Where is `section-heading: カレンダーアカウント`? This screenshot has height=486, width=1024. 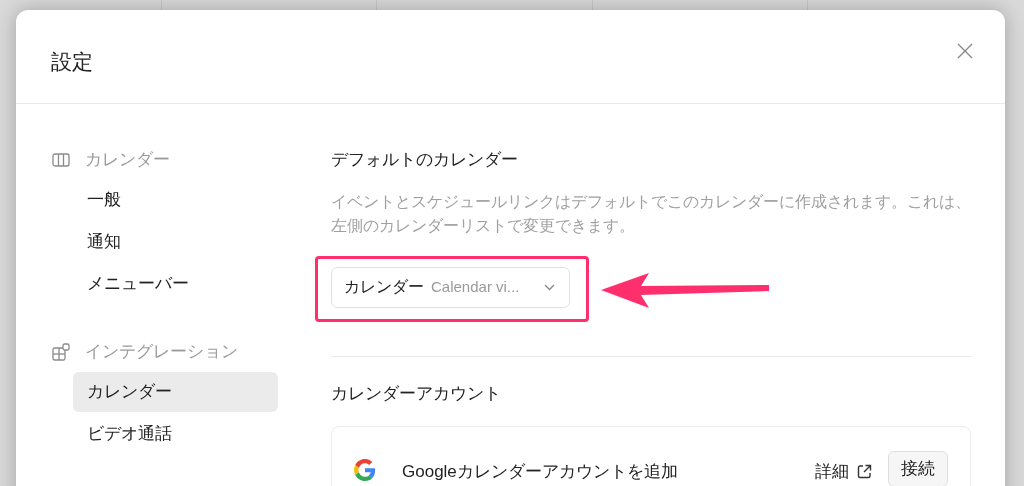 section-heading: カレンダーアカウント is located at coordinates (416, 393).